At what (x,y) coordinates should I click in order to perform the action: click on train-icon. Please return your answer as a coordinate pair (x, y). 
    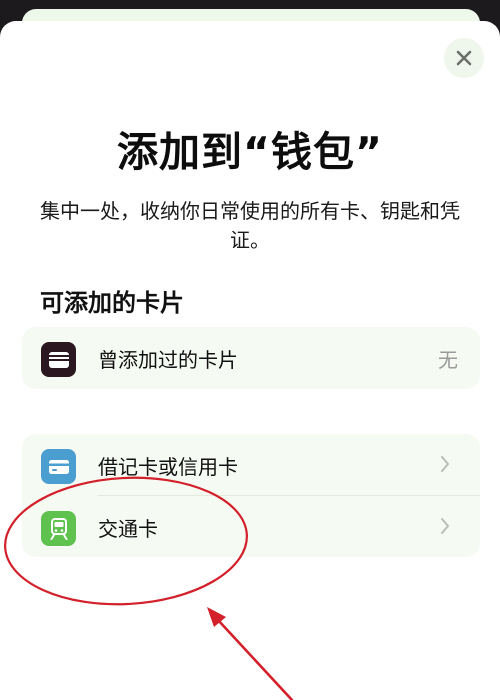
    Looking at the image, I should click on (58, 528).